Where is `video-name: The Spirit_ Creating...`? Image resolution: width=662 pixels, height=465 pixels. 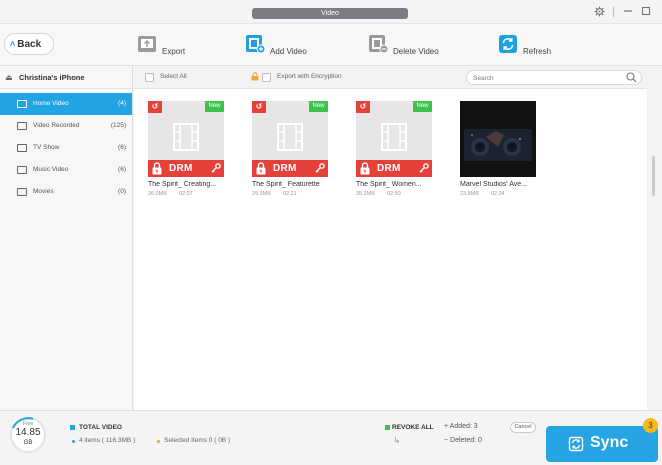
video-name: The Spirit_ Creating... is located at coordinates (182, 184).